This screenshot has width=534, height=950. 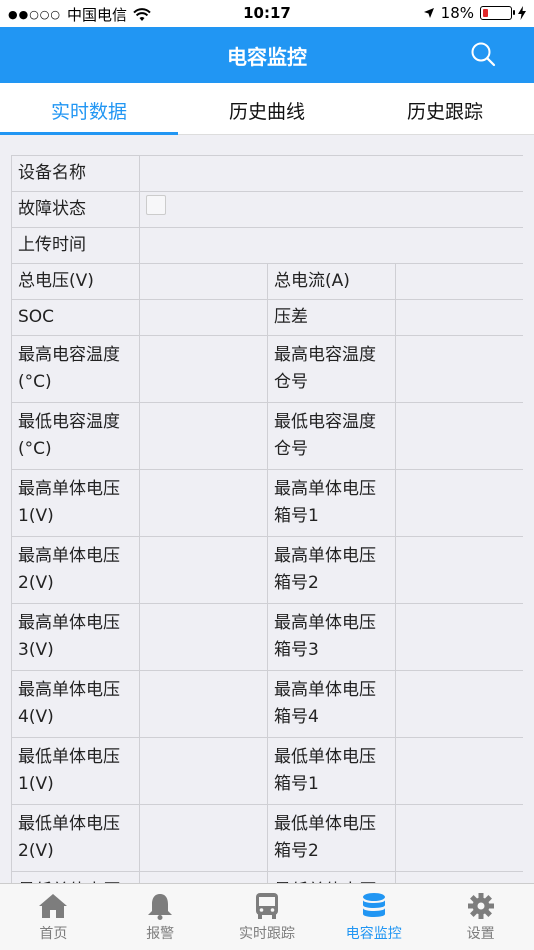 I want to click on cell-label-left: 最高单体电压2(V), so click(x=75, y=570).